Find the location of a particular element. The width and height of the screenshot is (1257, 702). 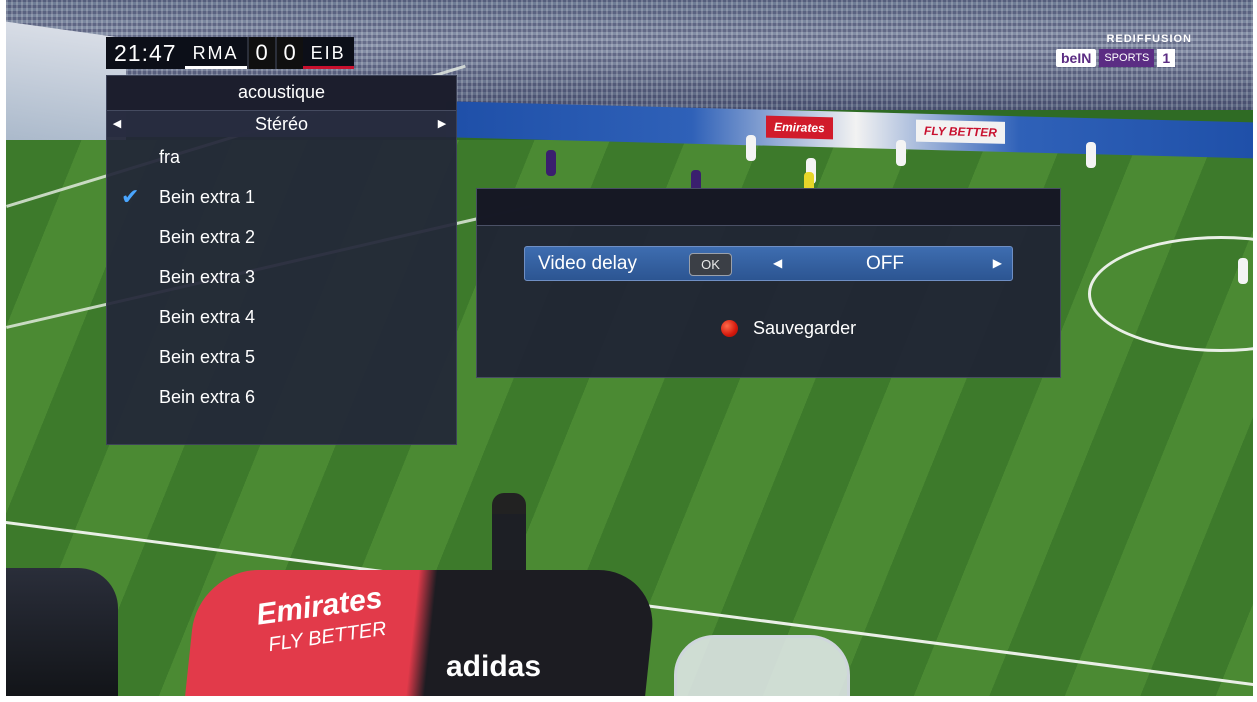

red-key-icon is located at coordinates (729, 328).